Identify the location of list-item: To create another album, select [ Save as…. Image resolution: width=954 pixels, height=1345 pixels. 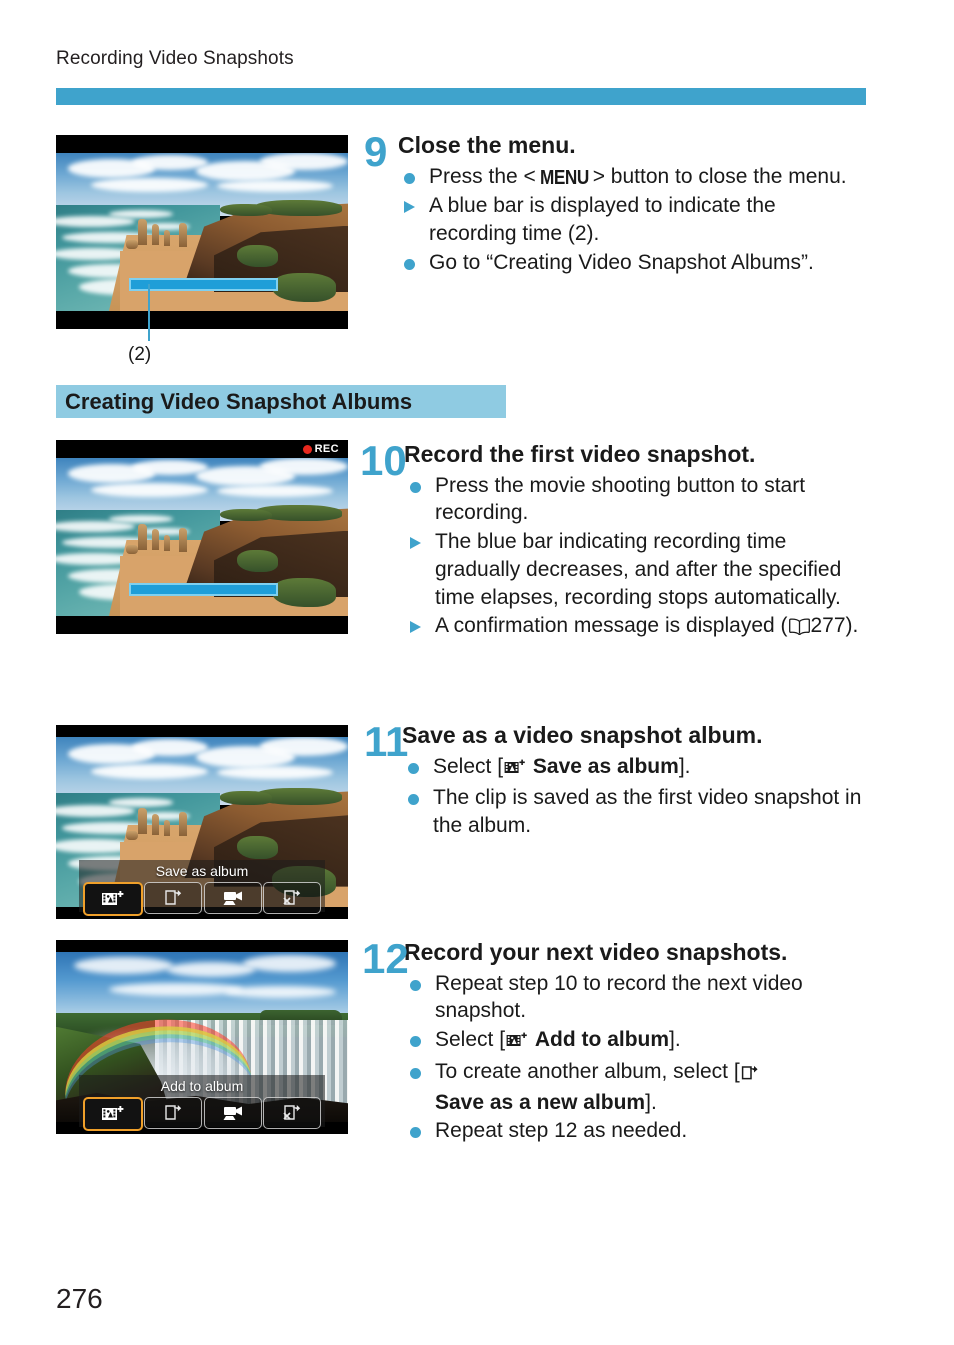
(638, 1087).